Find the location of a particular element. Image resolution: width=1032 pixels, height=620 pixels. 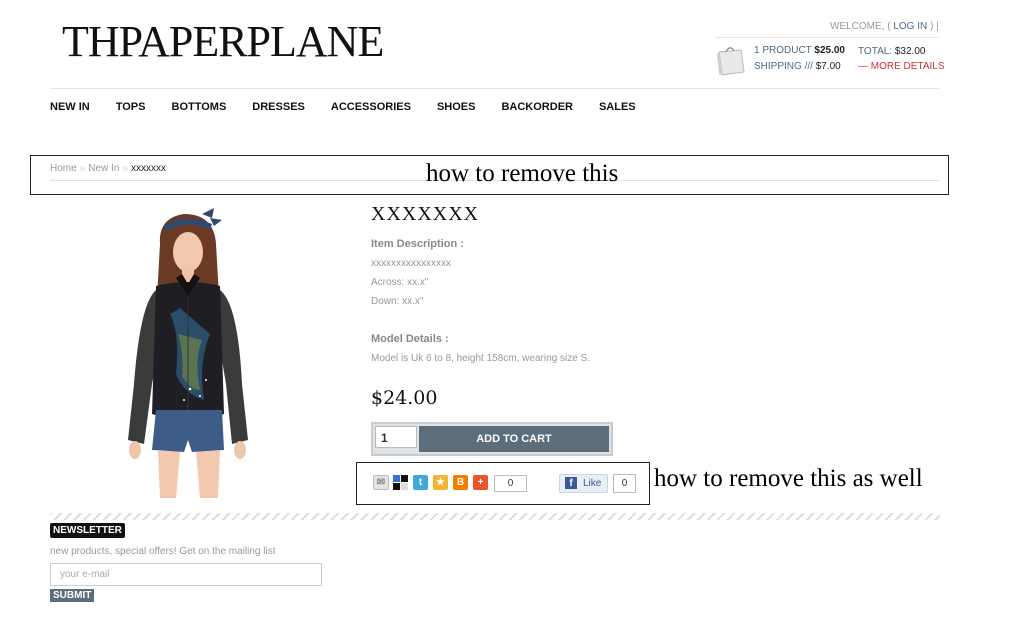

more-details-link: — MORE DETAILS is located at coordinates (901, 66).